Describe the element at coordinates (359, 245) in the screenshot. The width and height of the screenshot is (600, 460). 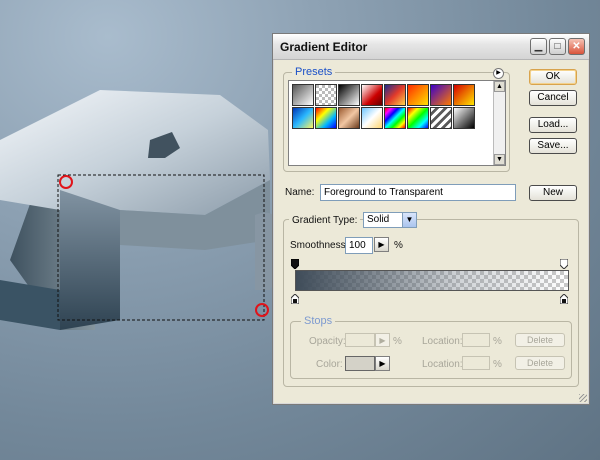
I see `smoothness-field: 100` at that location.